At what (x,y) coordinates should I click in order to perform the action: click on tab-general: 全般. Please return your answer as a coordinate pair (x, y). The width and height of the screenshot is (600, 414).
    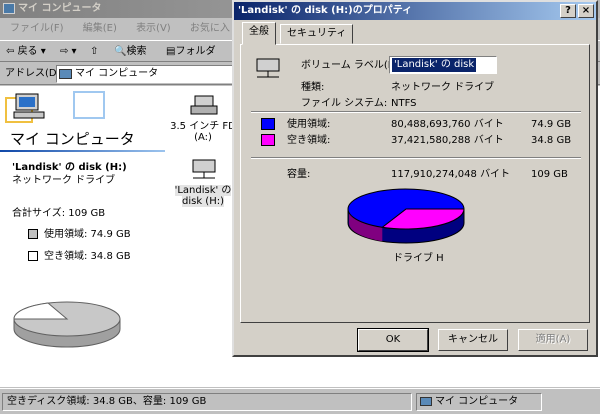
    Looking at the image, I should click on (259, 33).